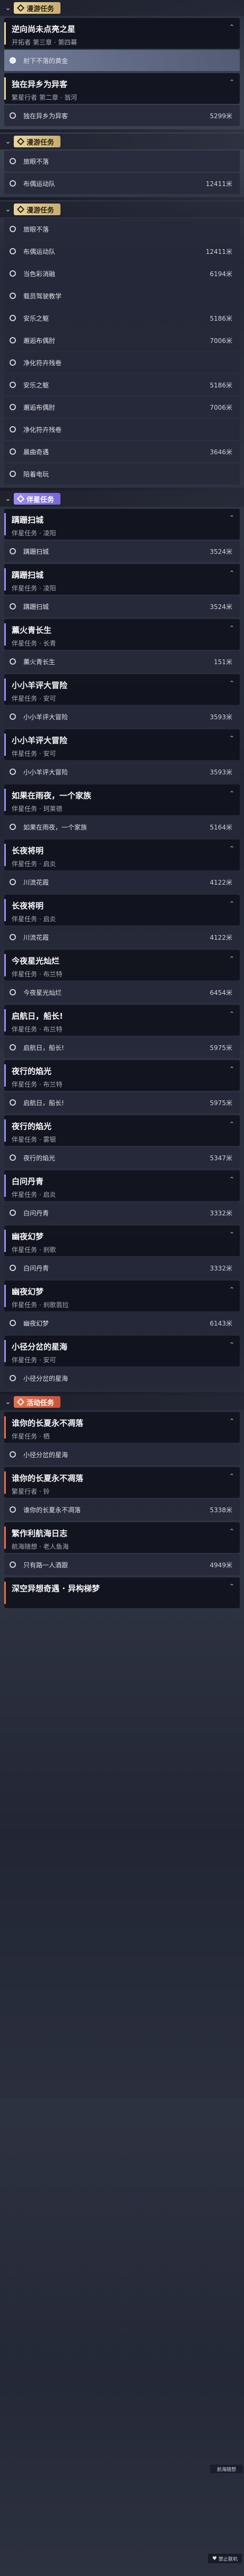  What do you see at coordinates (122, 1185) in the screenshot?
I see `quest-card: 白问丹青 伴星任务 · 启炎 ⌃` at bounding box center [122, 1185].